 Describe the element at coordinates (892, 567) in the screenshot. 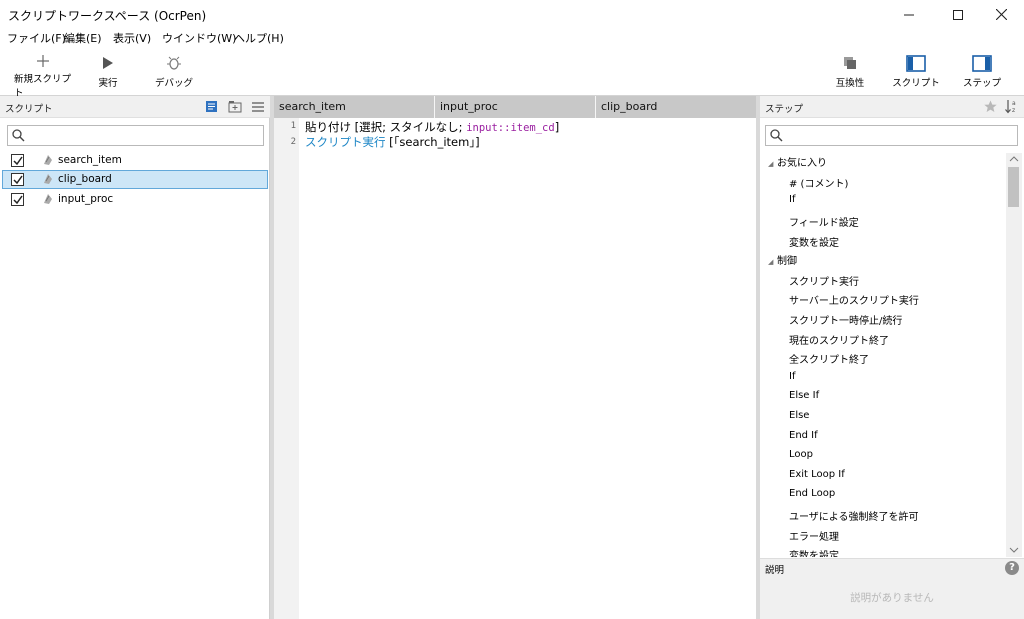

I see `description-header: 説明 ?` at that location.